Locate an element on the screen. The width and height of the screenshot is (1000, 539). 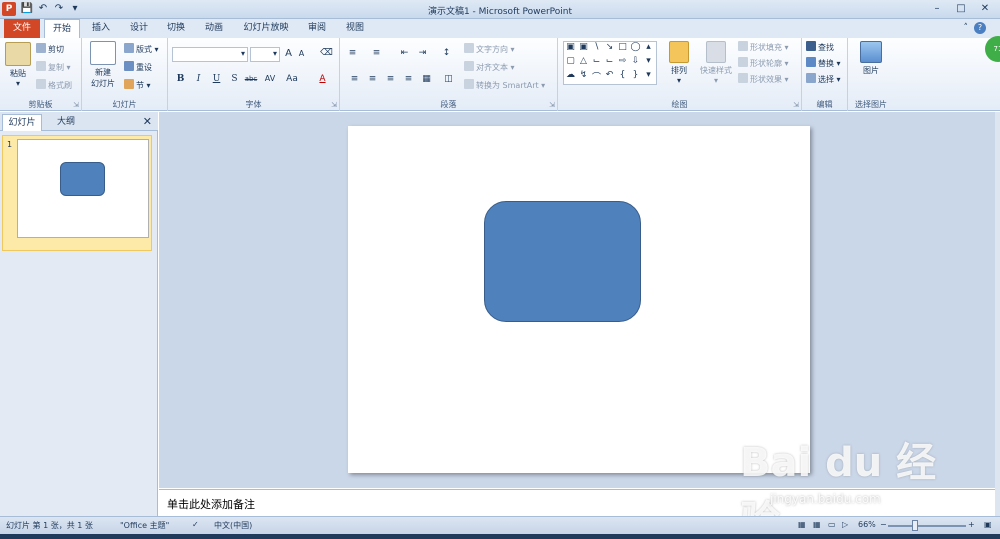
clear-format-icon: ⌫ is located at coordinates (326, 53).